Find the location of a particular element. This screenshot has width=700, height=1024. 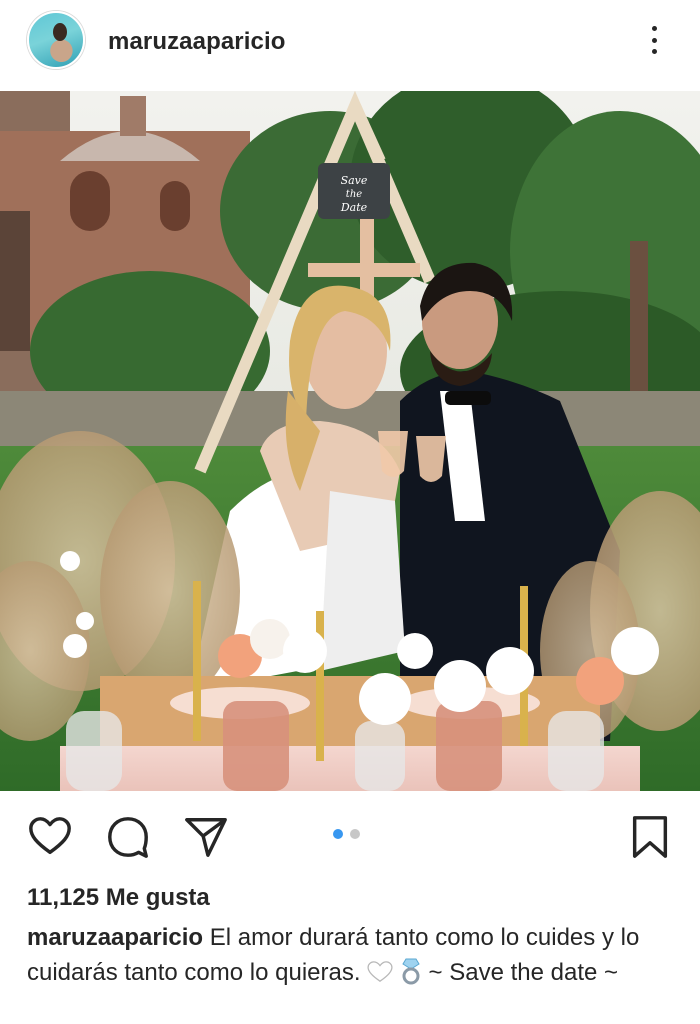

caption-text-end: ~ Save the date ~ is located at coordinates (523, 972).